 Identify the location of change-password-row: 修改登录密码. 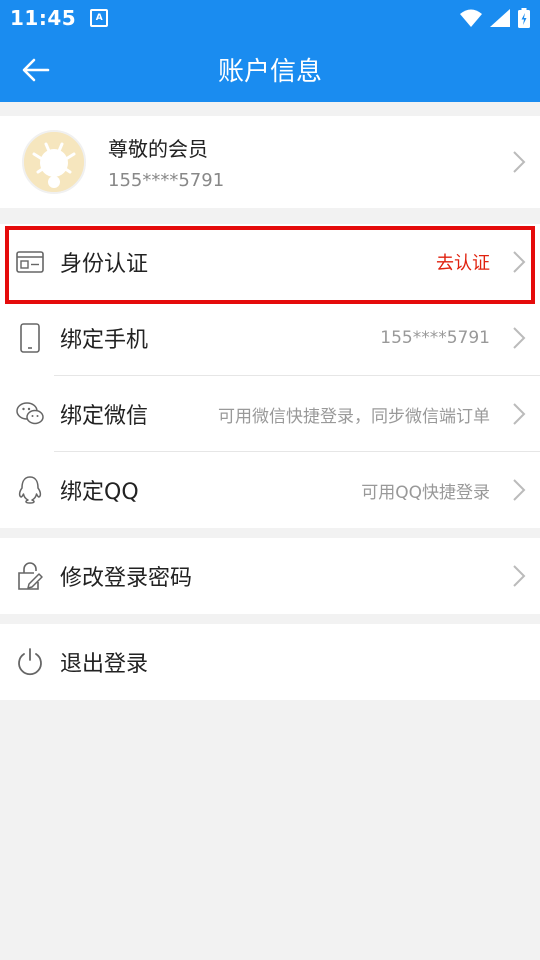
(270, 576).